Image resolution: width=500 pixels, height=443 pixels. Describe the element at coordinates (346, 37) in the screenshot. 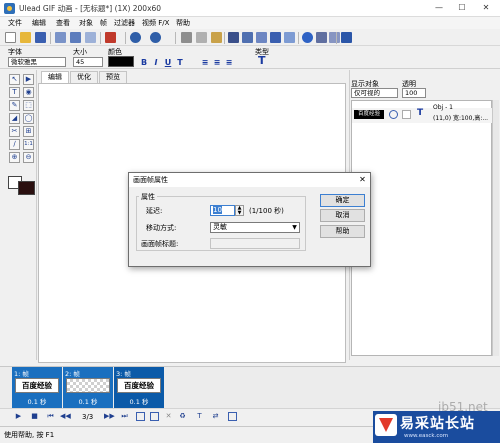

I see `help-pointer-icon` at that location.